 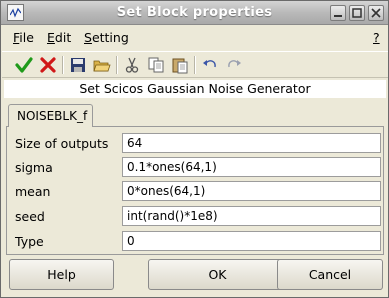 I want to click on minimize-button, so click(x=338, y=13).